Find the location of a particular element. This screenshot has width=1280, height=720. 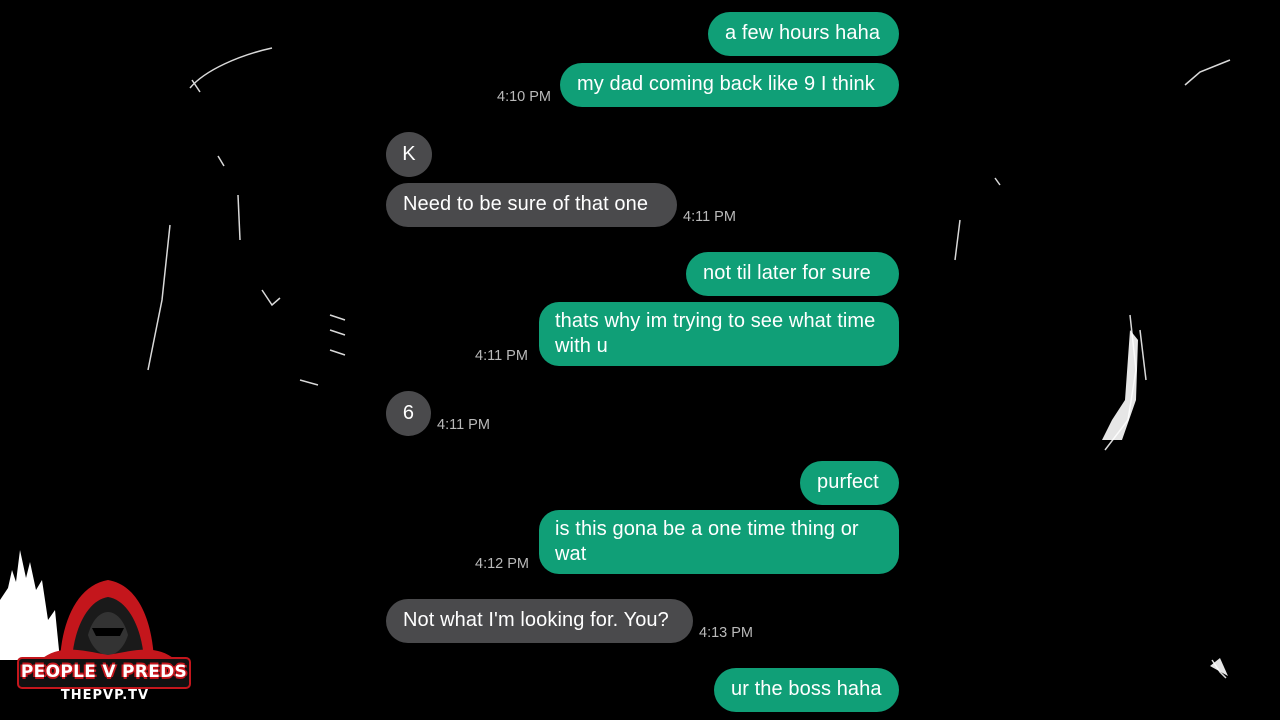

logo-title: PEOPLE V PREDS is located at coordinates (104, 672).